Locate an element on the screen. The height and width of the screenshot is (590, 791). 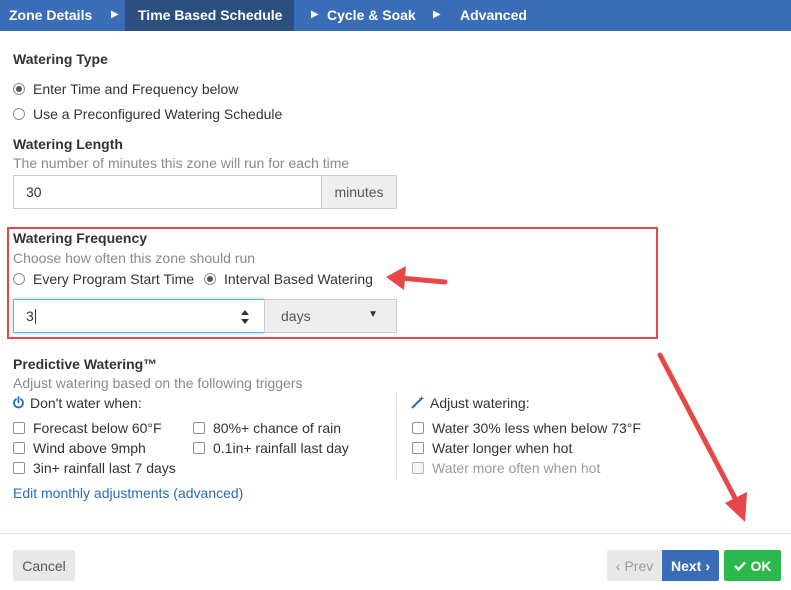
checkmark-icon is located at coordinates (739, 566).